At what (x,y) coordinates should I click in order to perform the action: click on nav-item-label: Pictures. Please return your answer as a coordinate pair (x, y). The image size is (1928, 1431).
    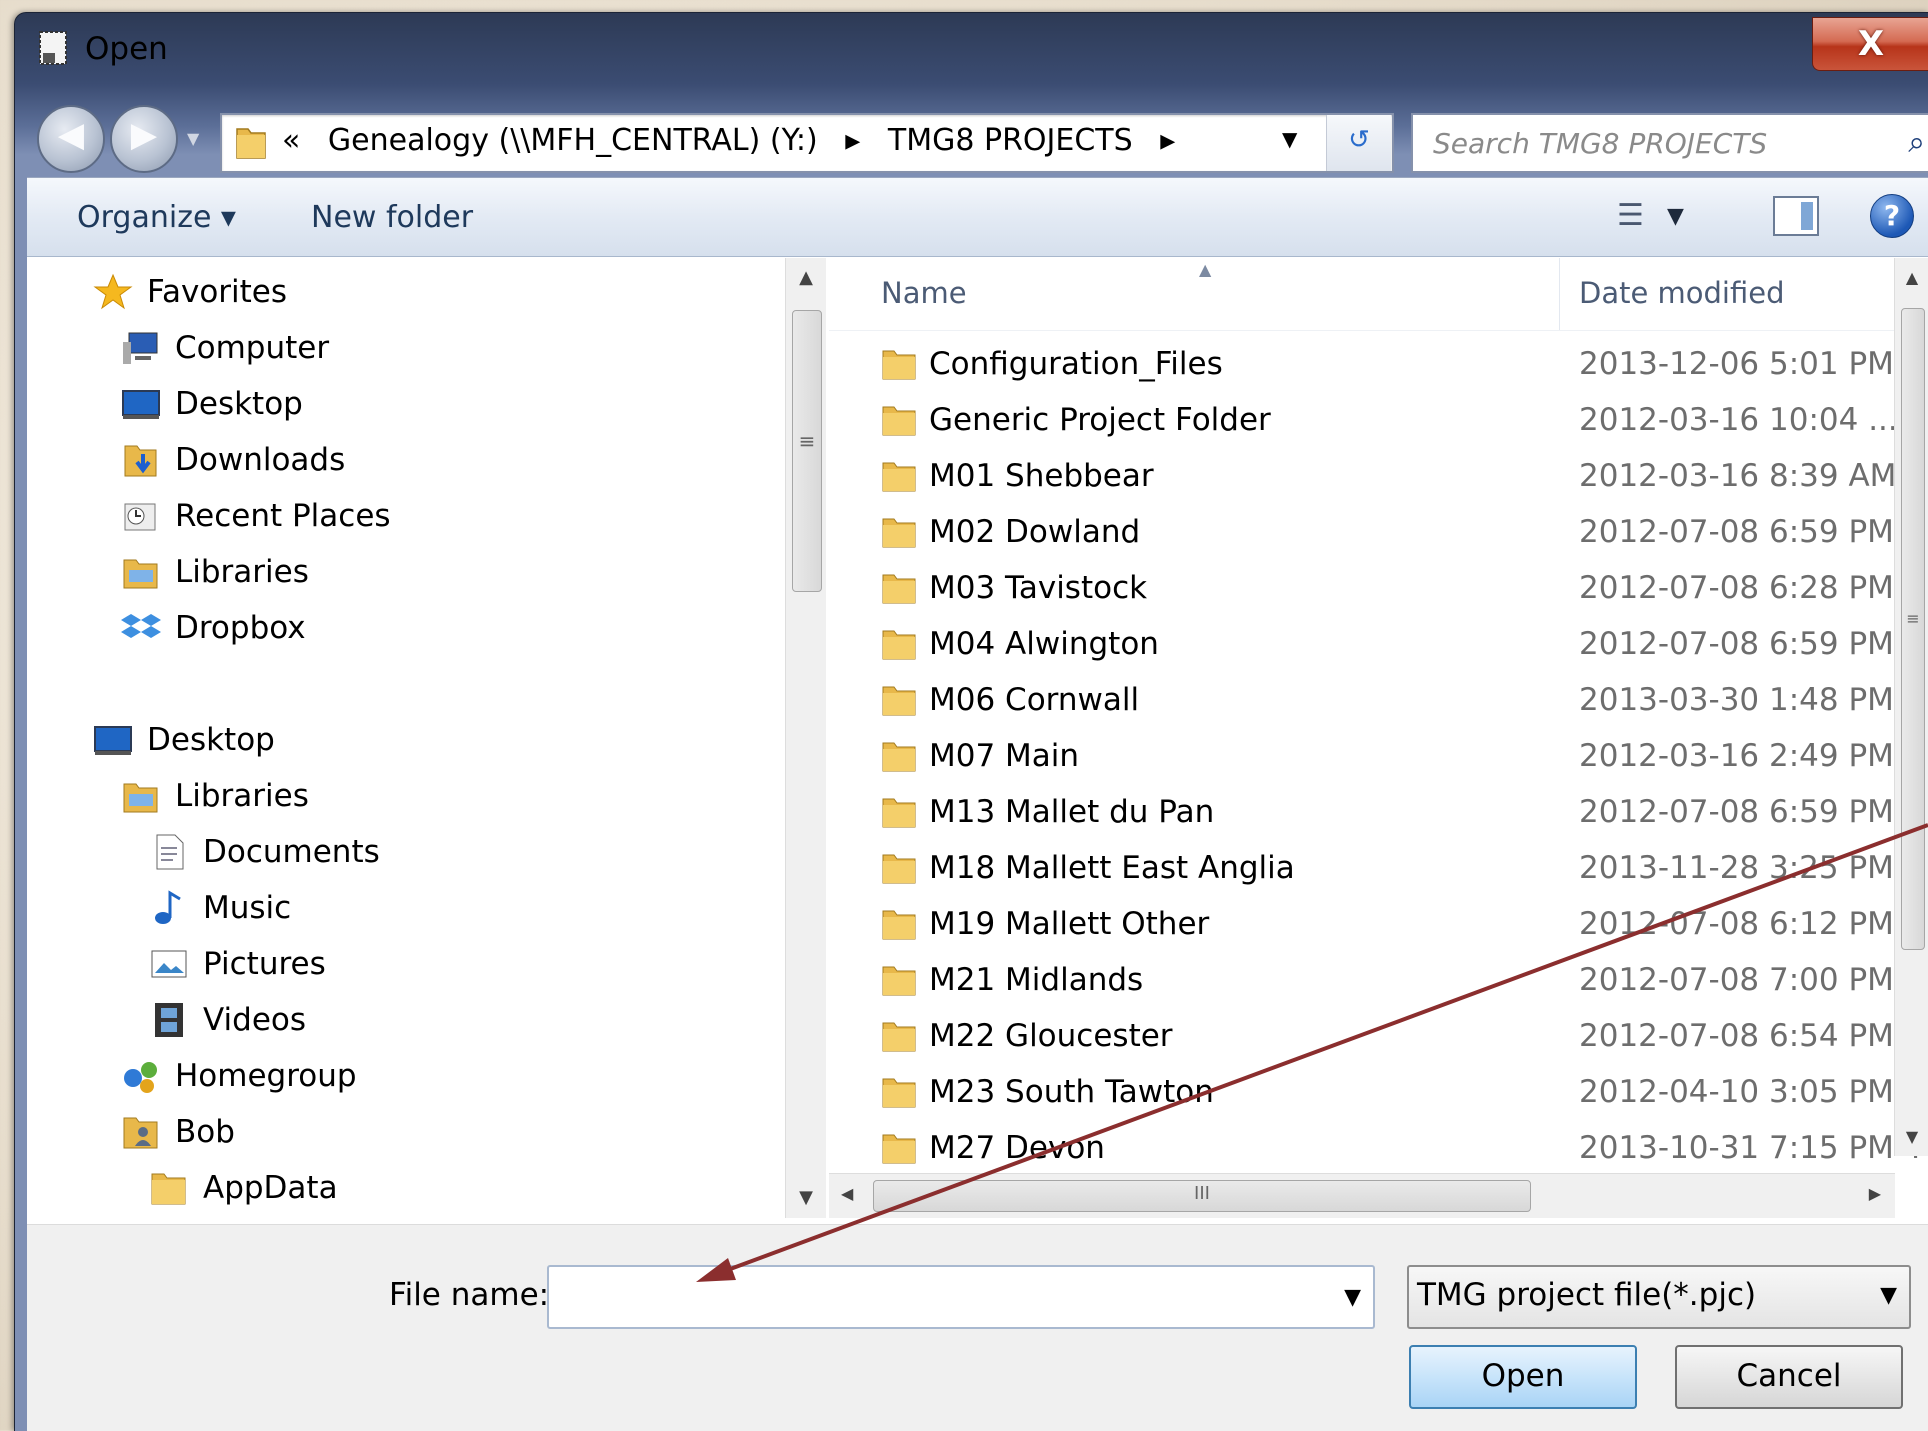
    Looking at the image, I should click on (264, 964).